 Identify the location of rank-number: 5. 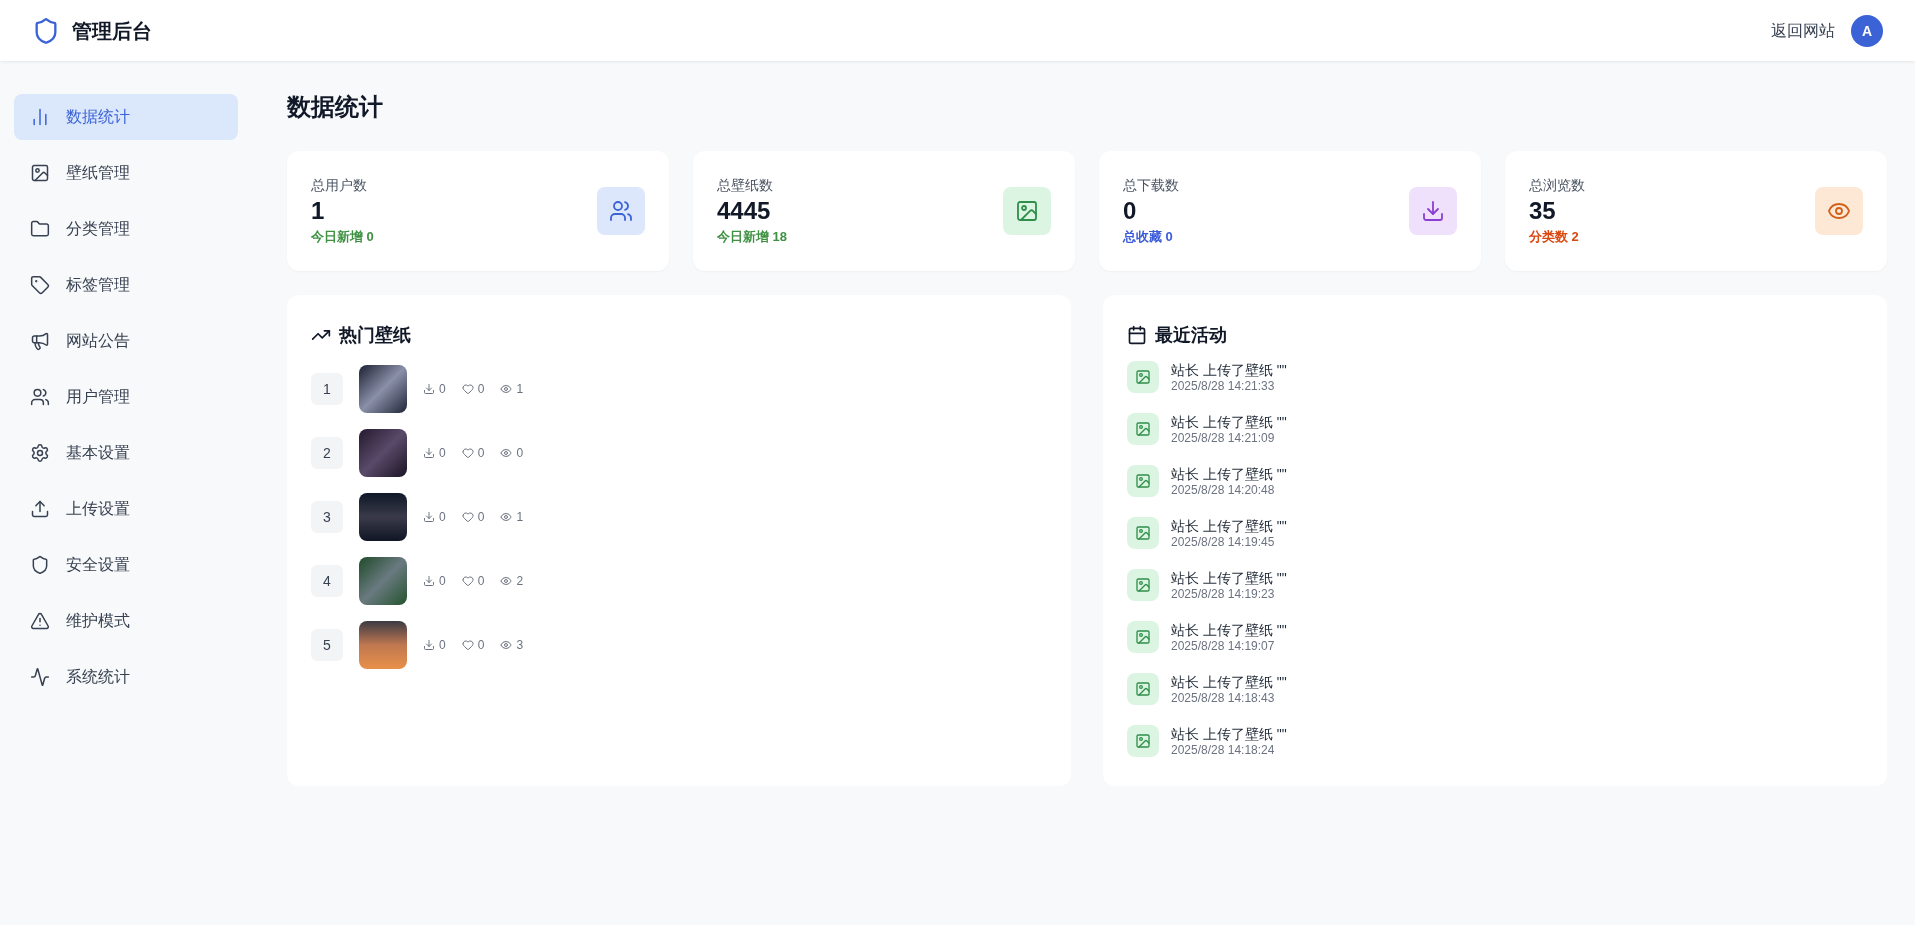
(327, 645).